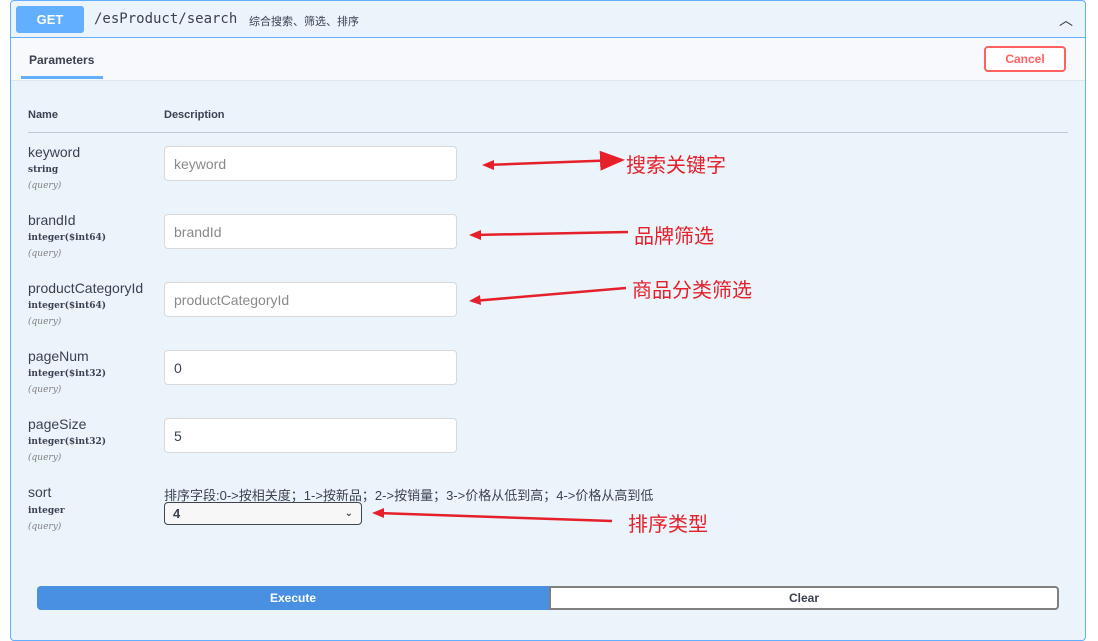 The width and height of the screenshot is (1098, 641). Describe the element at coordinates (676, 166) in the screenshot. I see `annotation-label: 搜索关键字` at that location.